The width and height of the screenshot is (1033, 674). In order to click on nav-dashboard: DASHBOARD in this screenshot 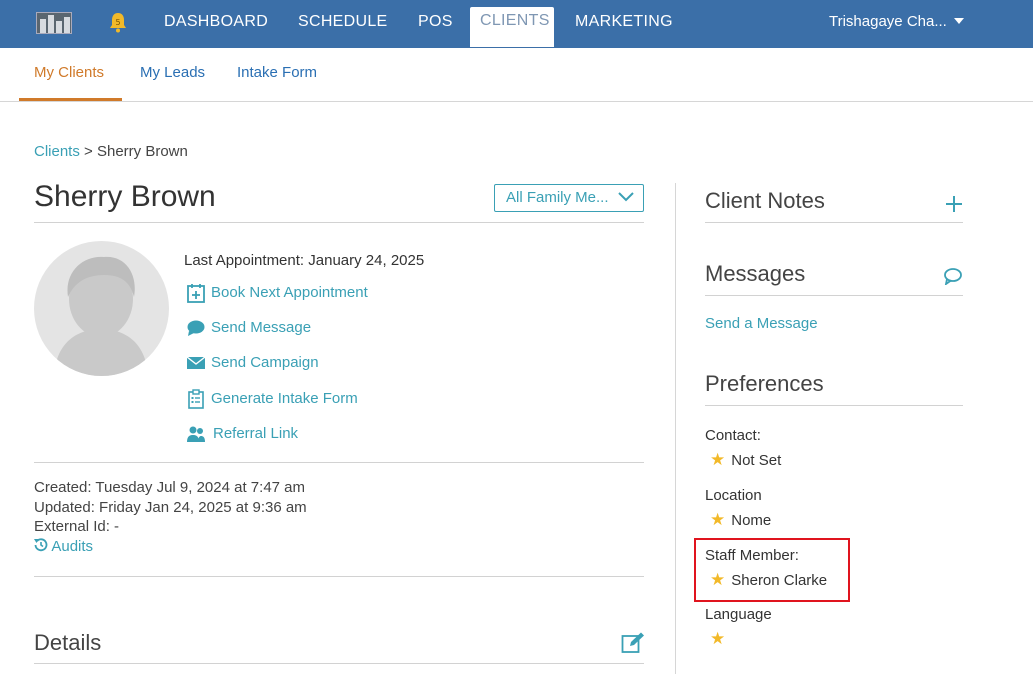, I will do `click(216, 24)`.